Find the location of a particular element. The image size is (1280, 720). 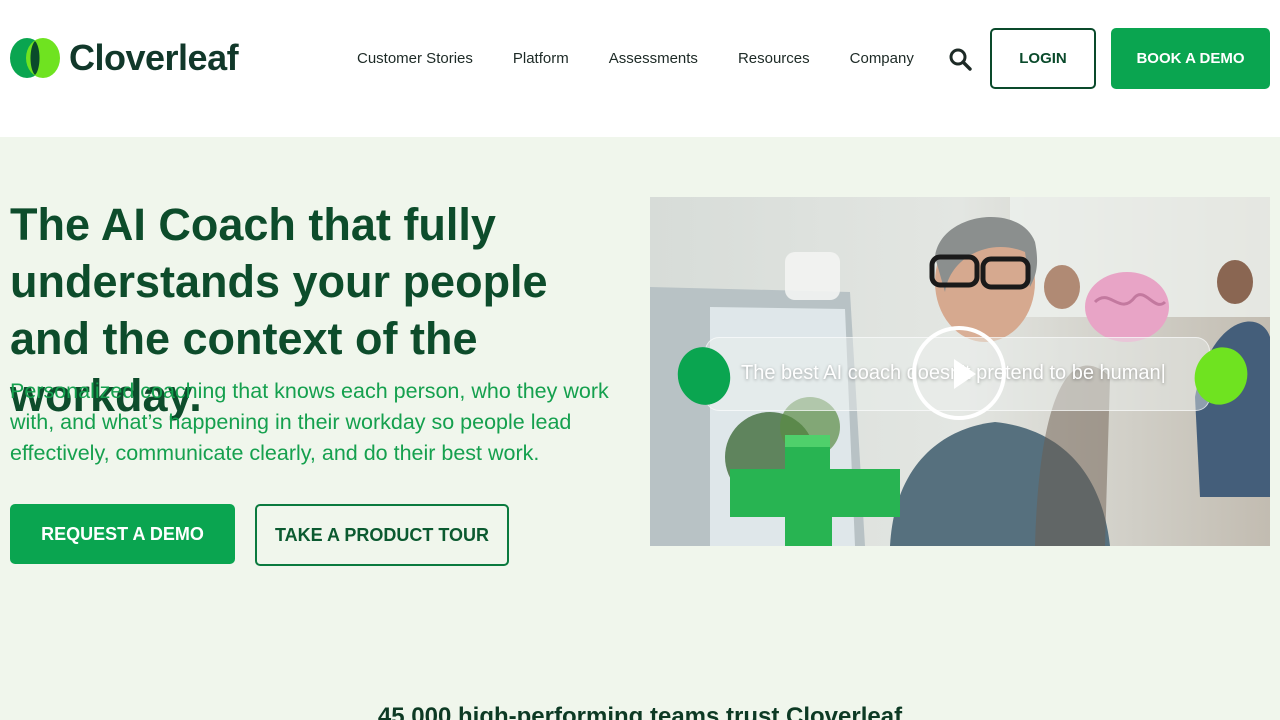

nav-assessments: Assessments is located at coordinates (653, 58).